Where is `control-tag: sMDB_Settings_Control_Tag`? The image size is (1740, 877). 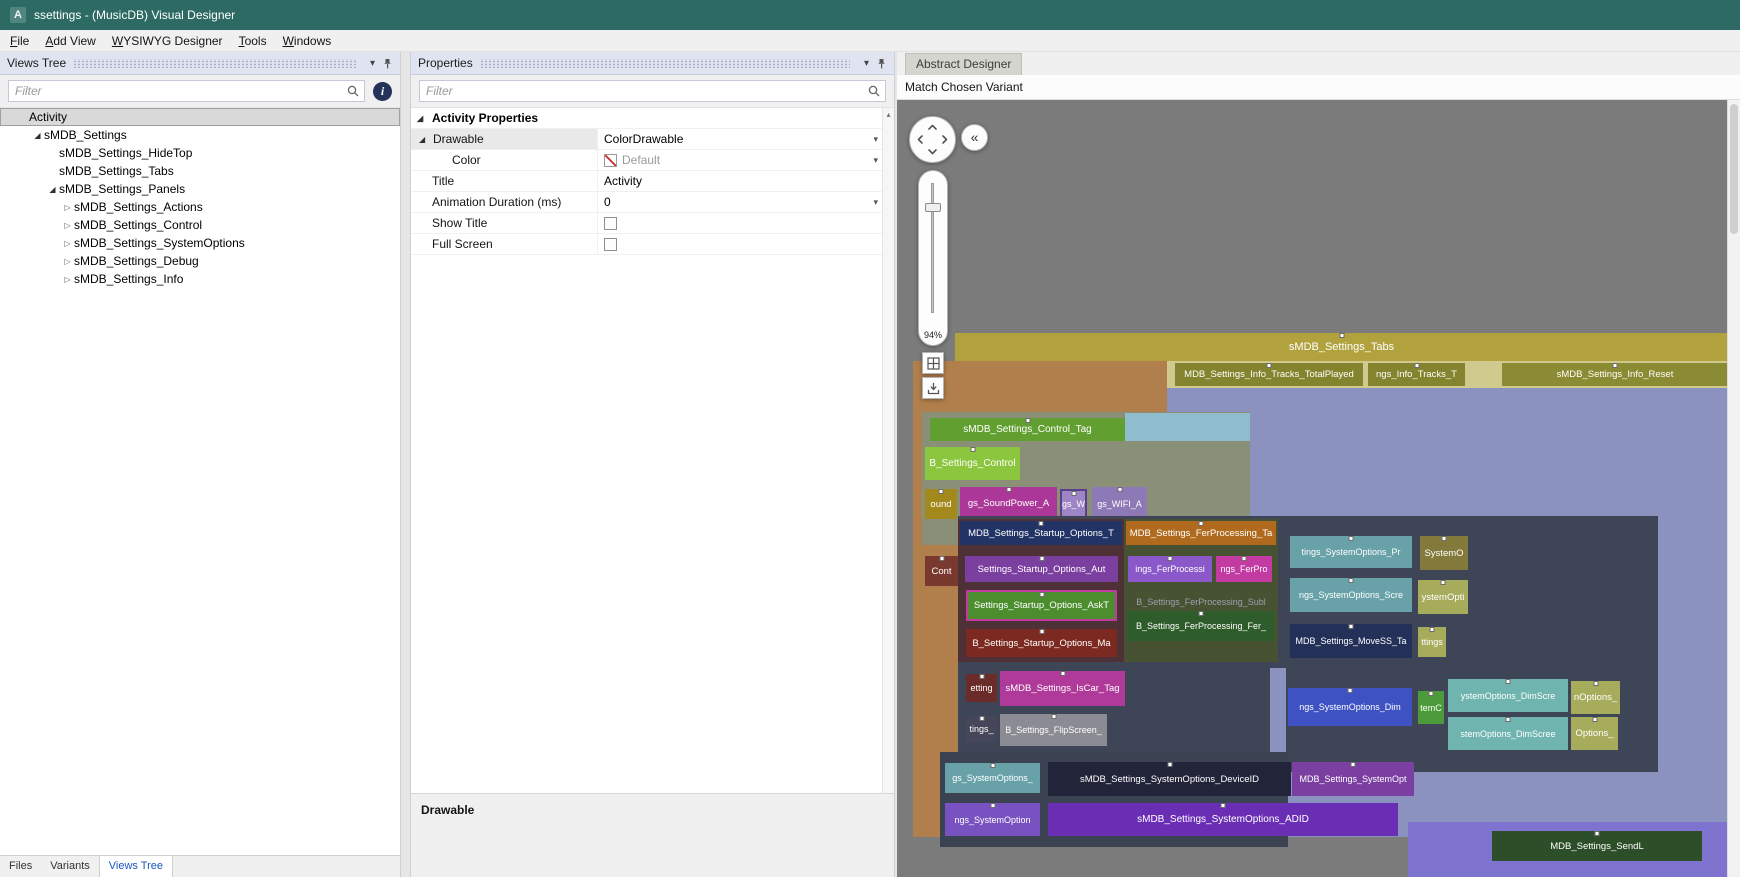 control-tag: sMDB_Settings_Control_Tag is located at coordinates (1027, 429).